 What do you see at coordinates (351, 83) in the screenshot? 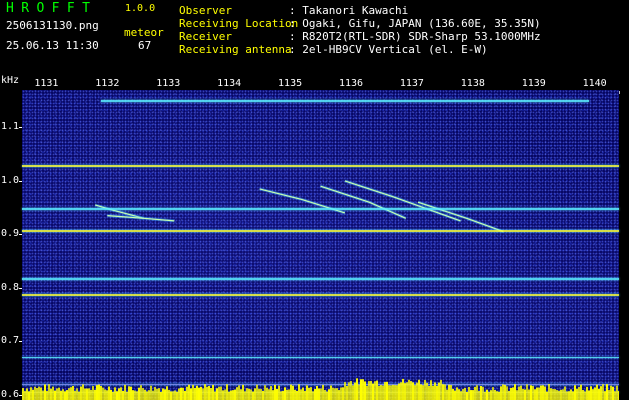
I see `x-tick-label: 1136` at bounding box center [351, 83].